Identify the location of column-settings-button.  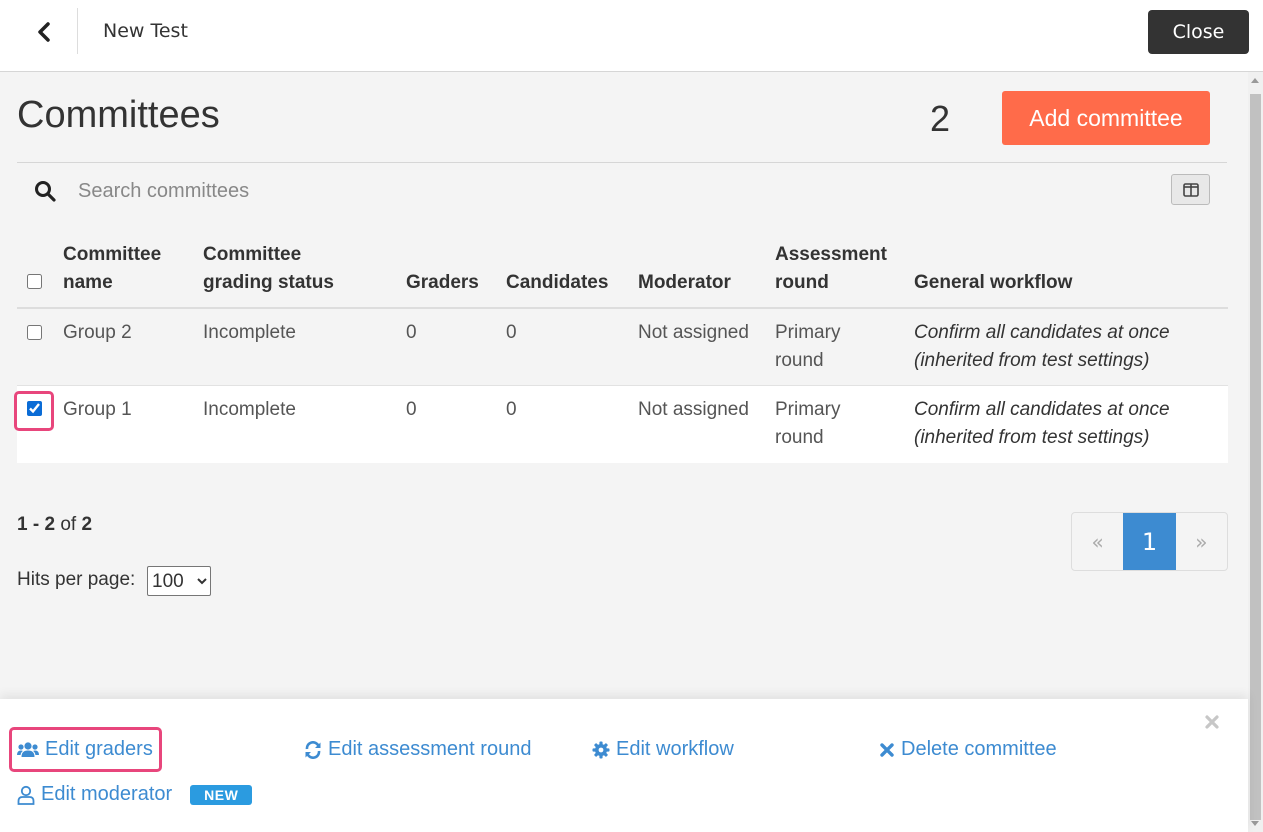
(1190, 189).